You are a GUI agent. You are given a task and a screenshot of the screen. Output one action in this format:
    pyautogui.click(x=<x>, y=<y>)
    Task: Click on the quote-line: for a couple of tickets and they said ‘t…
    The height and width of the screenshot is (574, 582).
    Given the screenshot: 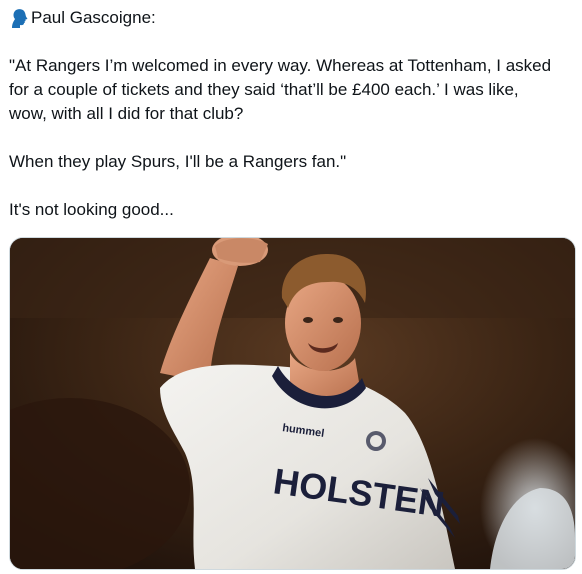 What is the action you would take?
    pyautogui.click(x=264, y=89)
    